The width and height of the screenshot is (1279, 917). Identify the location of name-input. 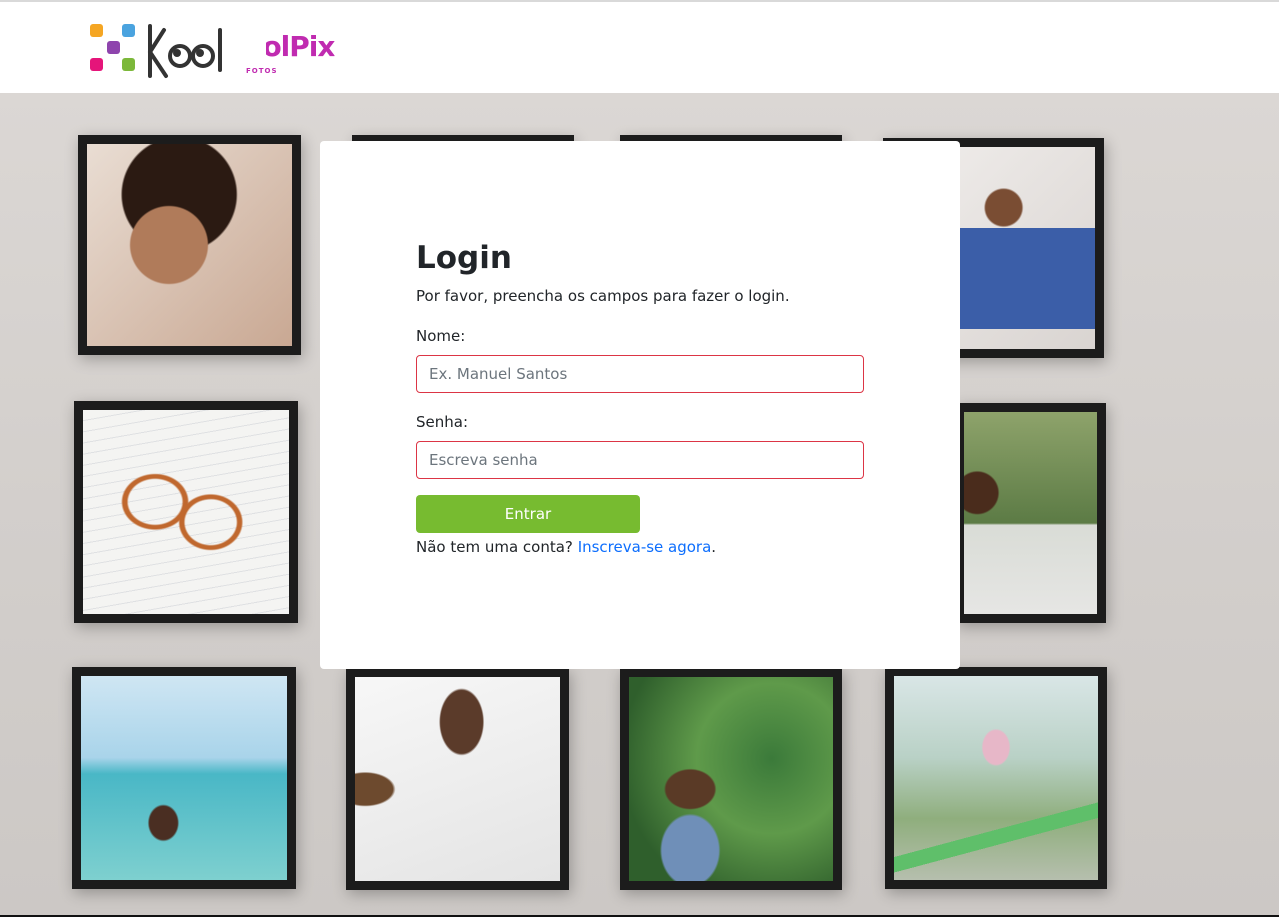
(640, 374).